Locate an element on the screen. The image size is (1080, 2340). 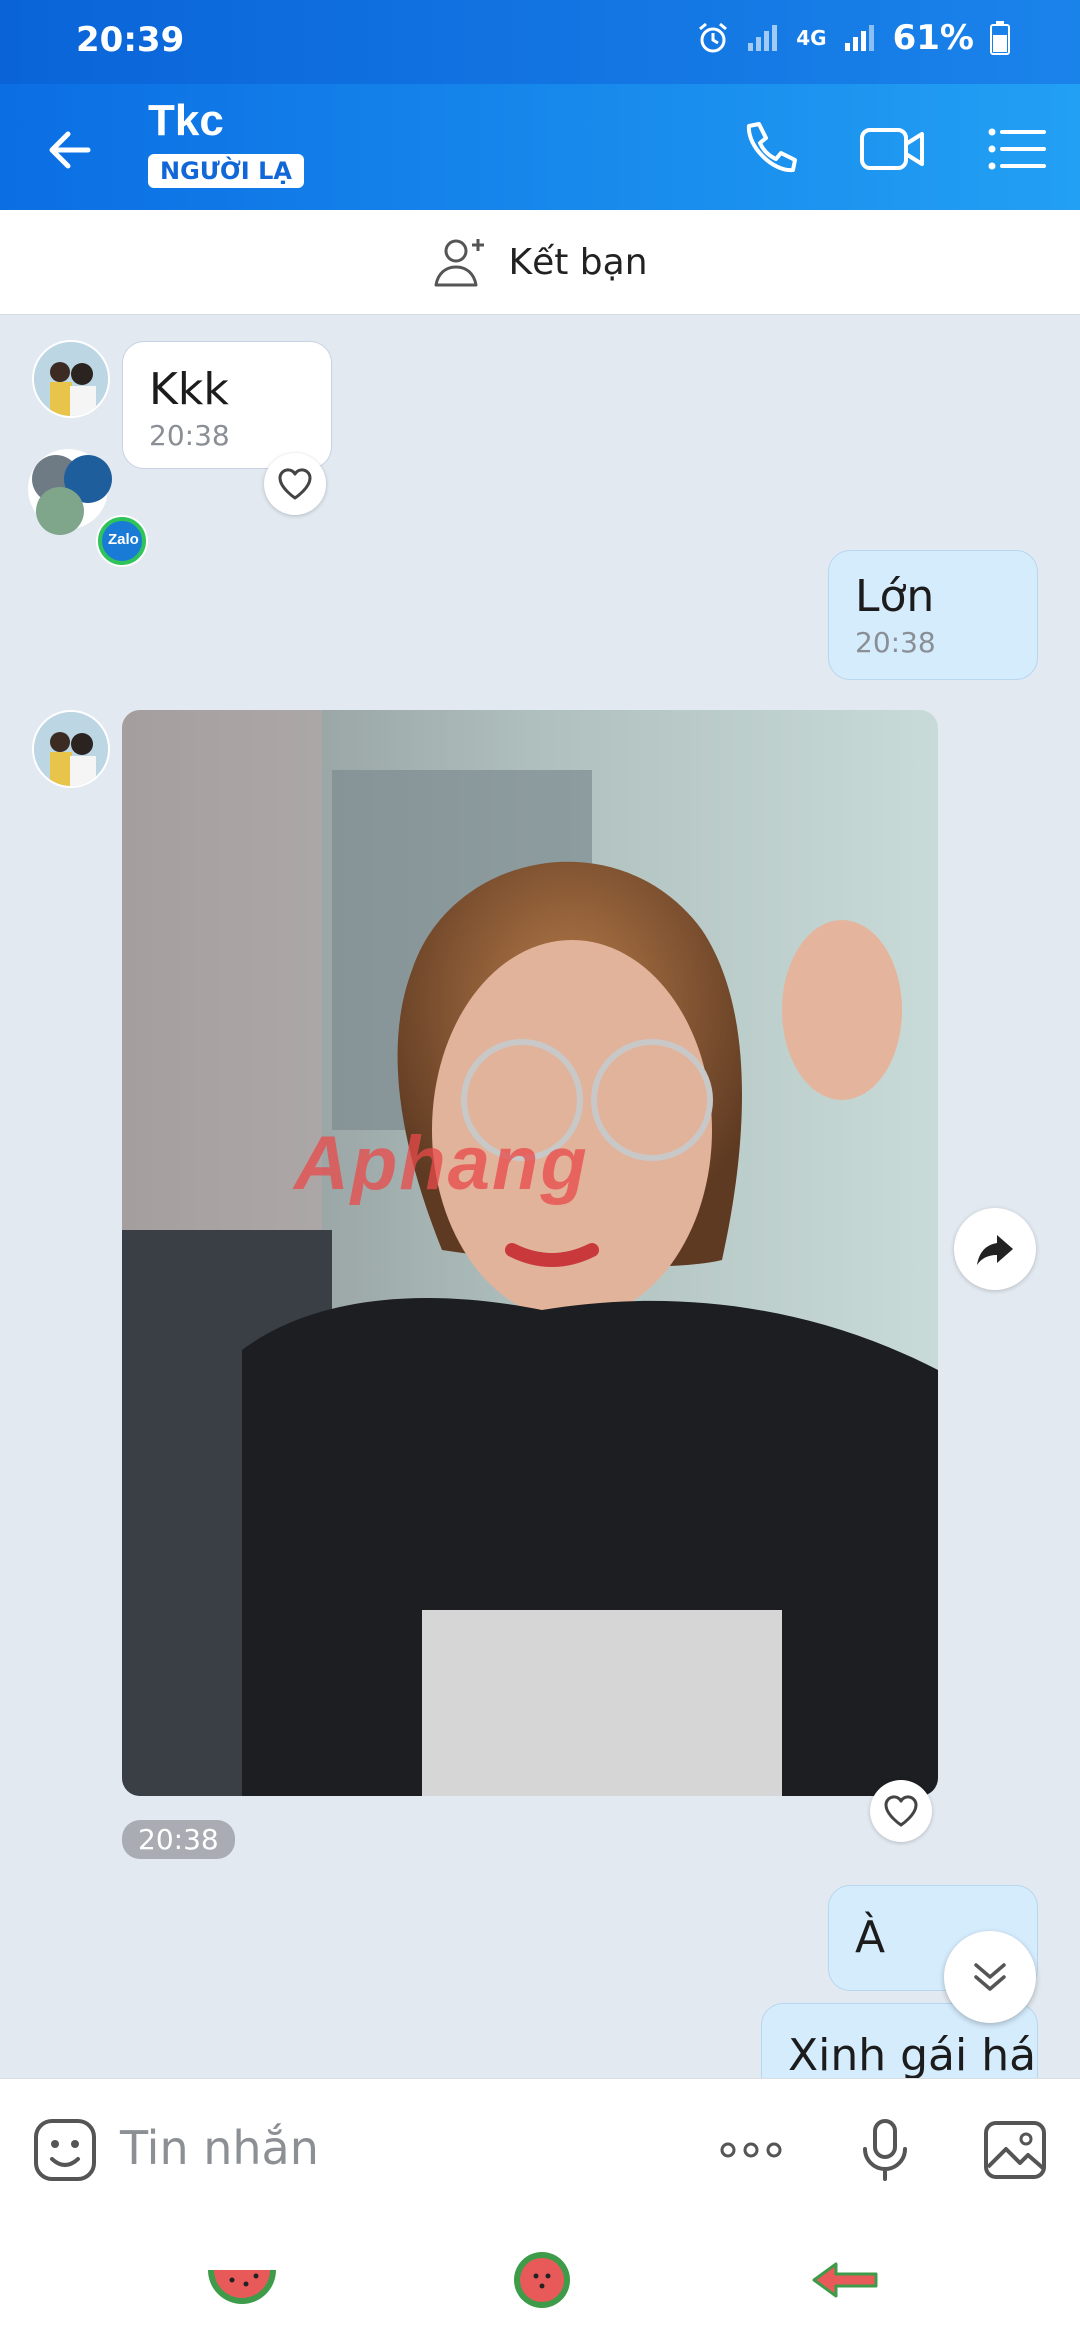
group-avatar-image is located at coordinates (88, 508).